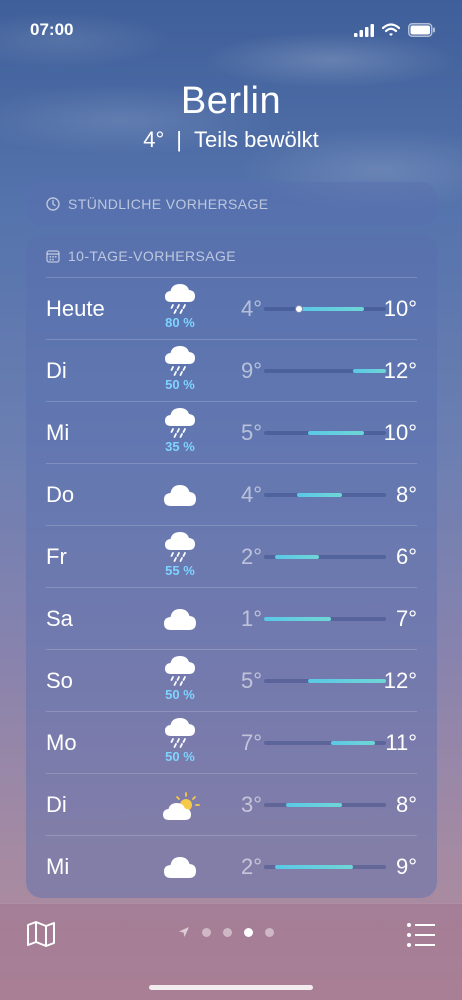  Describe the element at coordinates (364, 30) in the screenshot. I see `cellular-signal-icon` at that location.